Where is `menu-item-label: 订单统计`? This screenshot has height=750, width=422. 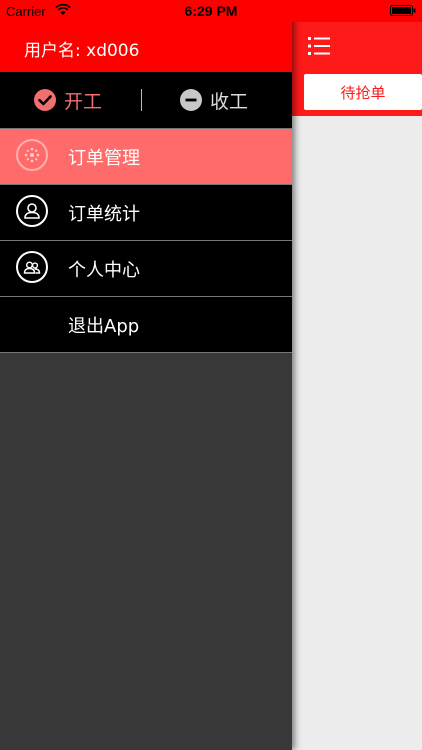
menu-item-label: 订单统计 is located at coordinates (104, 214).